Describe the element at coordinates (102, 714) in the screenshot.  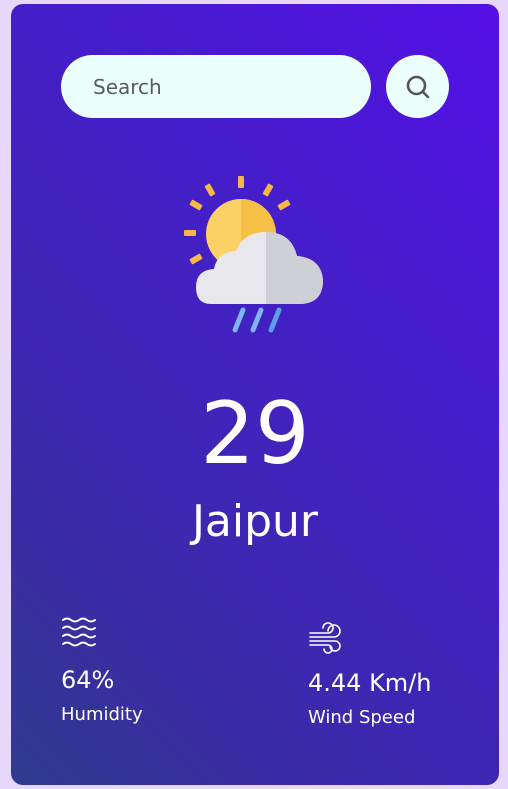
I see `humidity-label: Humidity` at that location.